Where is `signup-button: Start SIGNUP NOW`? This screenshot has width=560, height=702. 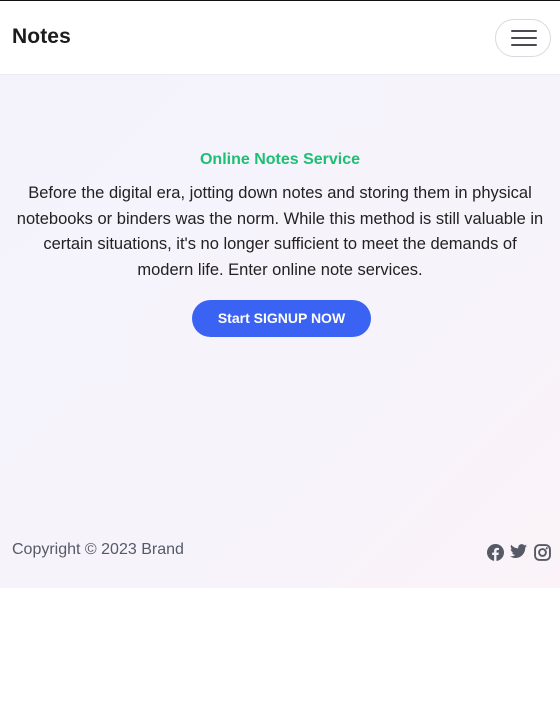
signup-button: Start SIGNUP NOW is located at coordinates (281, 318).